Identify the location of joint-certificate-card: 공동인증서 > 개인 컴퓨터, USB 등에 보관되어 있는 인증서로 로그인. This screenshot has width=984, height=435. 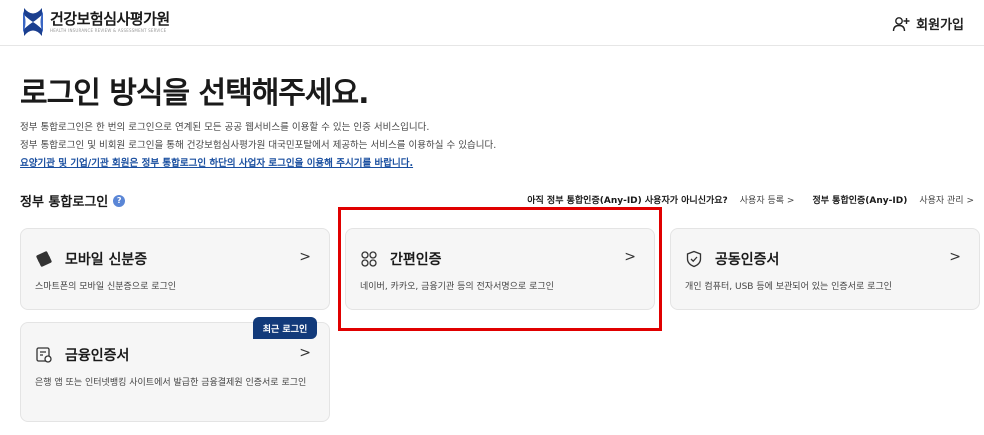
(825, 269).